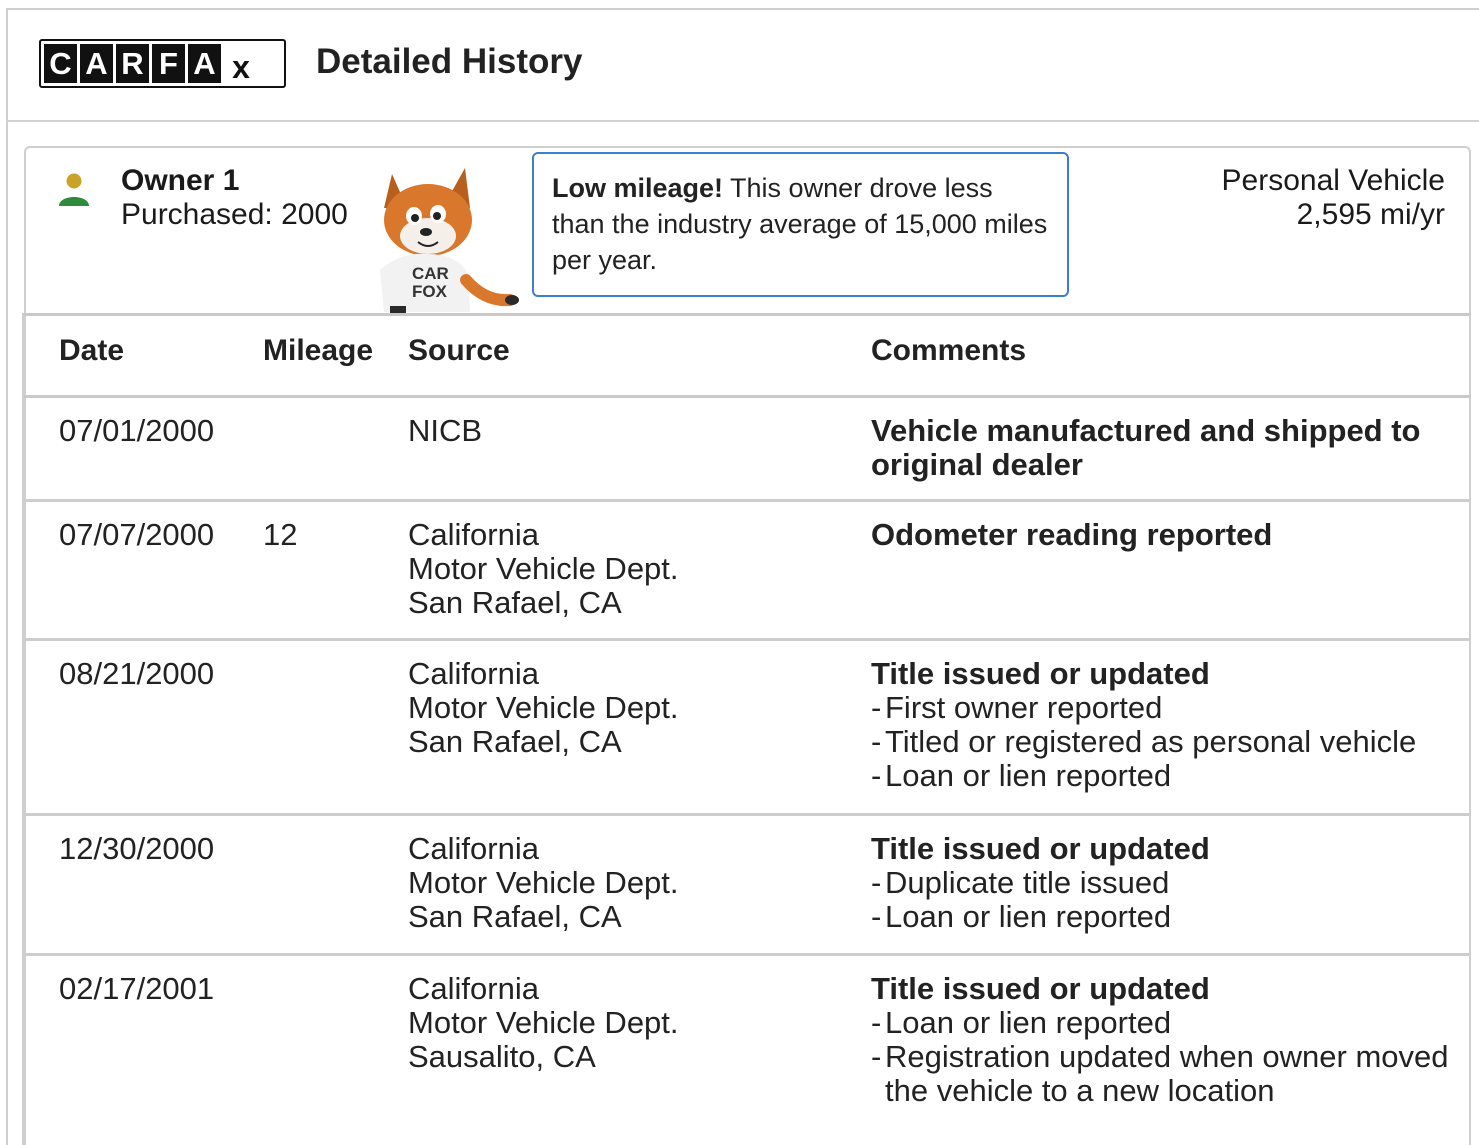 The image size is (1479, 1145). I want to click on row-source: NICB, so click(445, 431).